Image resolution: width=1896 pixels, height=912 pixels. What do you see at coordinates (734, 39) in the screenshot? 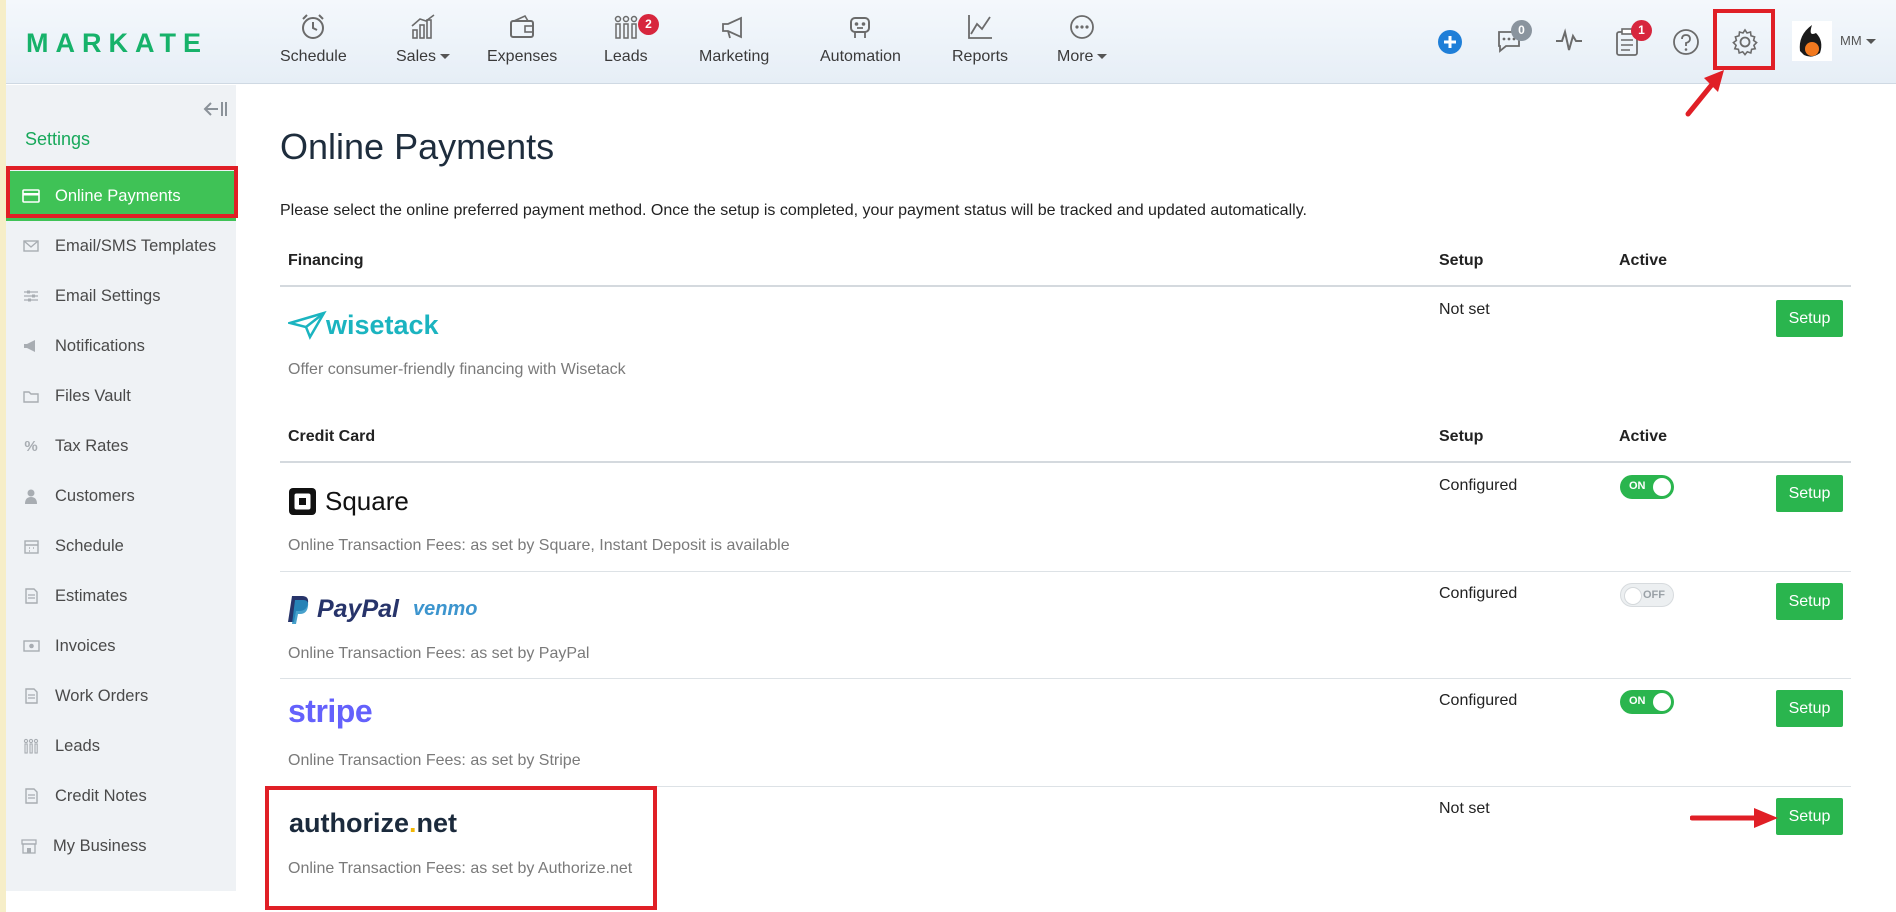
I see `nav-marketing: Marketing` at bounding box center [734, 39].